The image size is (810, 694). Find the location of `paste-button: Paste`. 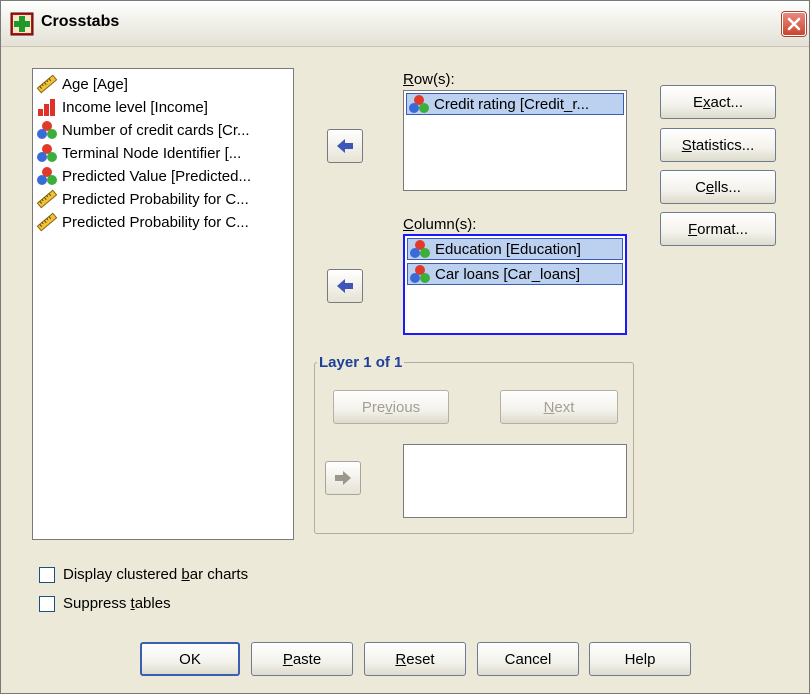

paste-button: Paste is located at coordinates (302, 659).